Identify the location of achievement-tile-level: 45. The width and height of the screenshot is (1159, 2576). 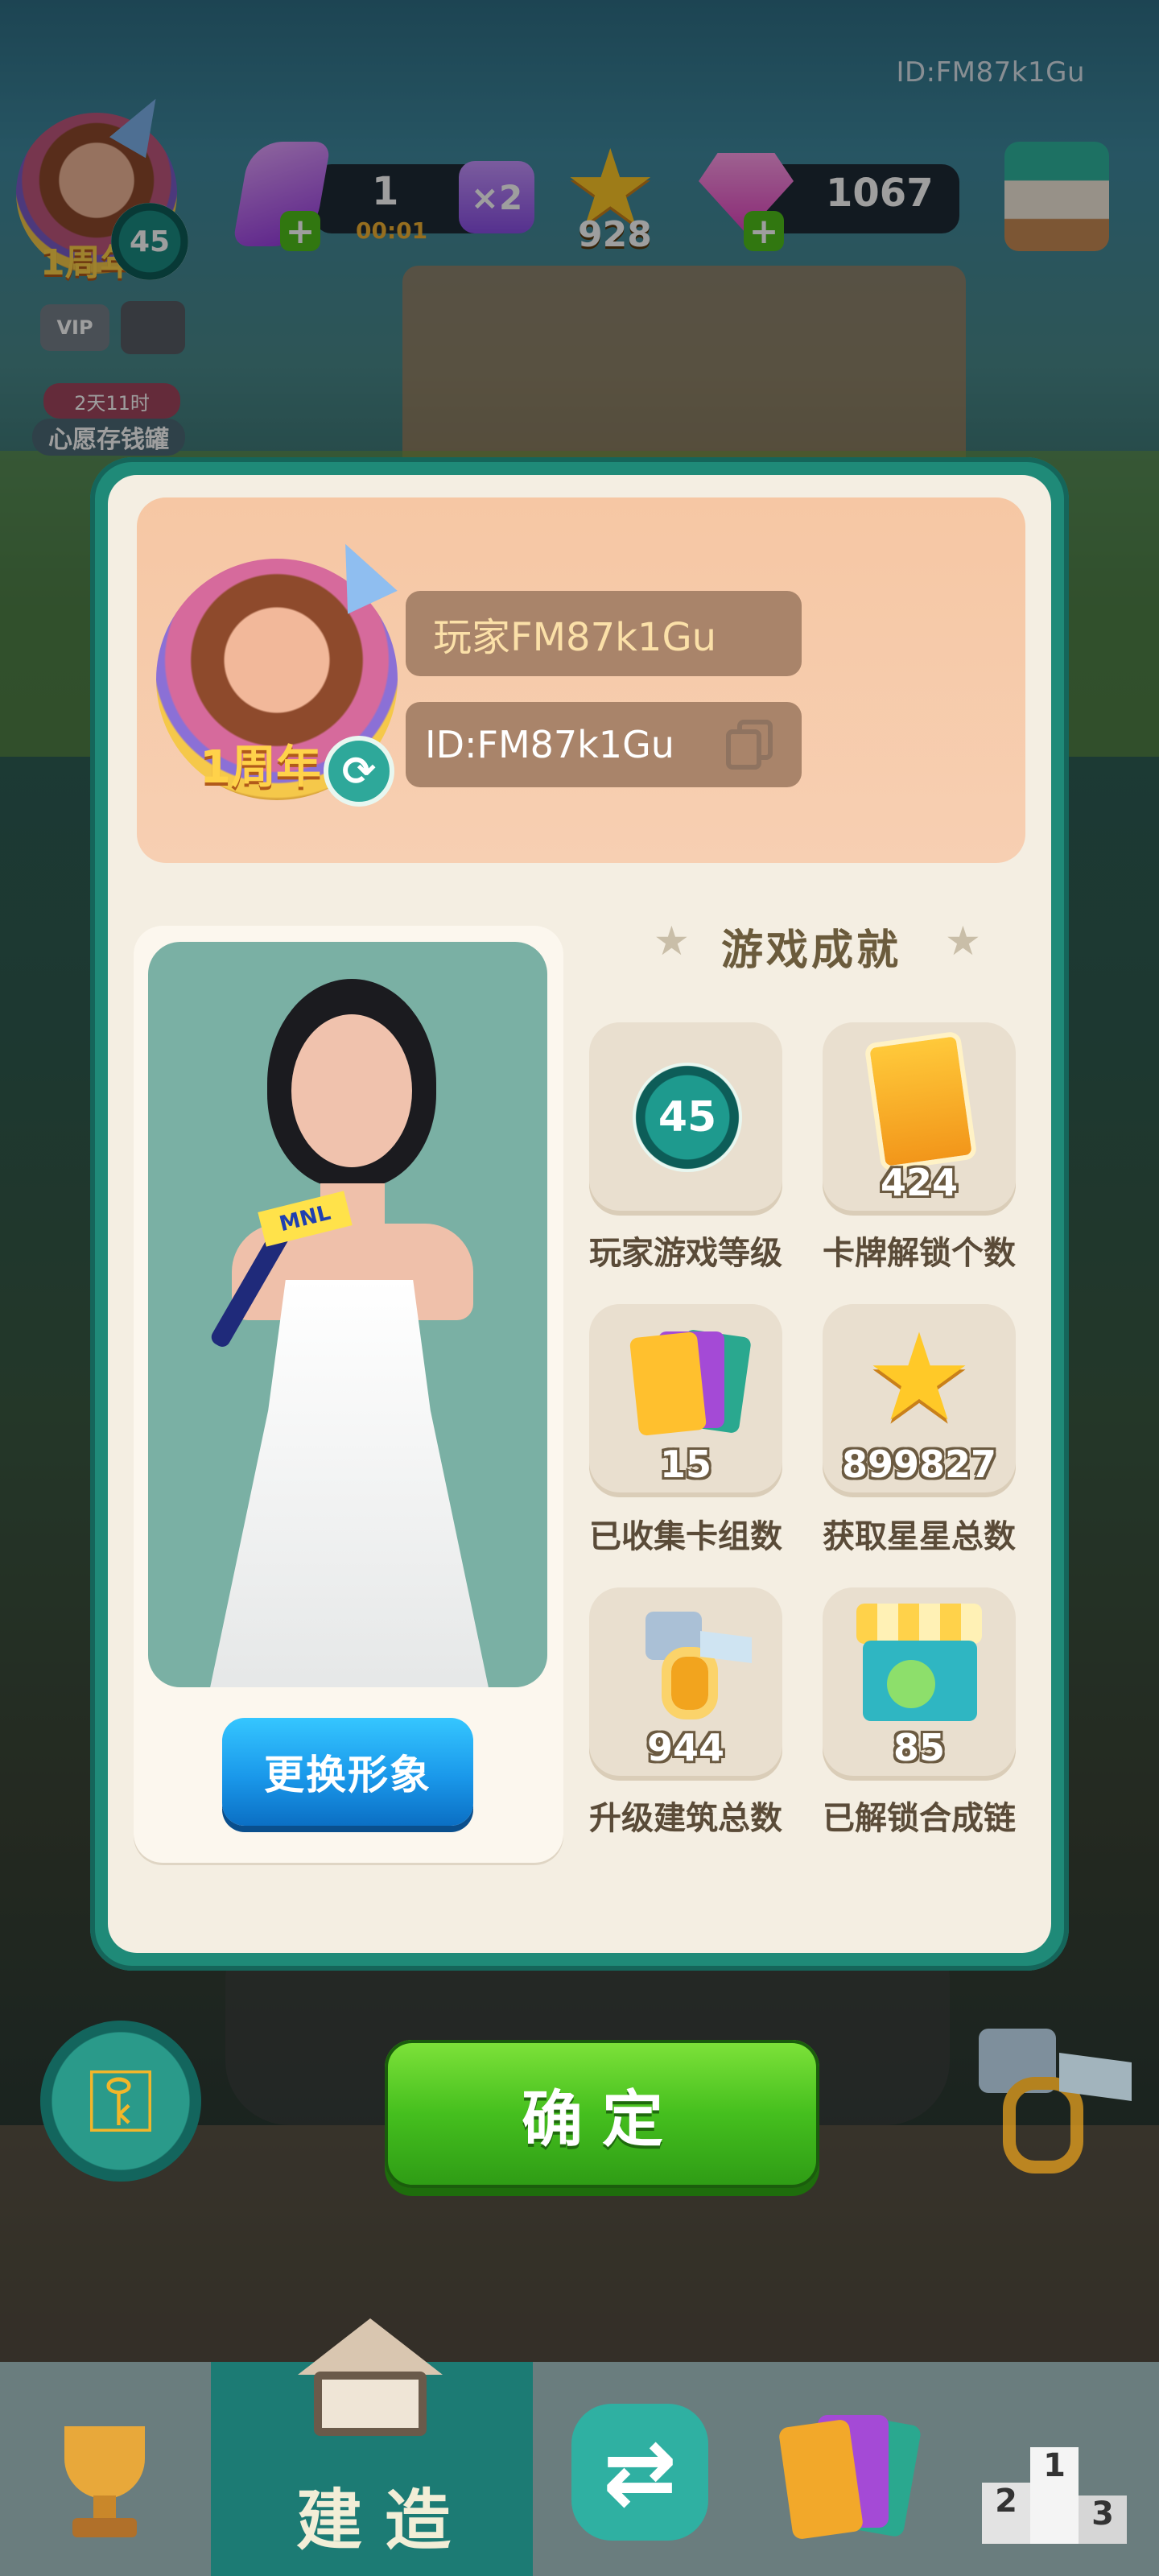
(685, 1119).